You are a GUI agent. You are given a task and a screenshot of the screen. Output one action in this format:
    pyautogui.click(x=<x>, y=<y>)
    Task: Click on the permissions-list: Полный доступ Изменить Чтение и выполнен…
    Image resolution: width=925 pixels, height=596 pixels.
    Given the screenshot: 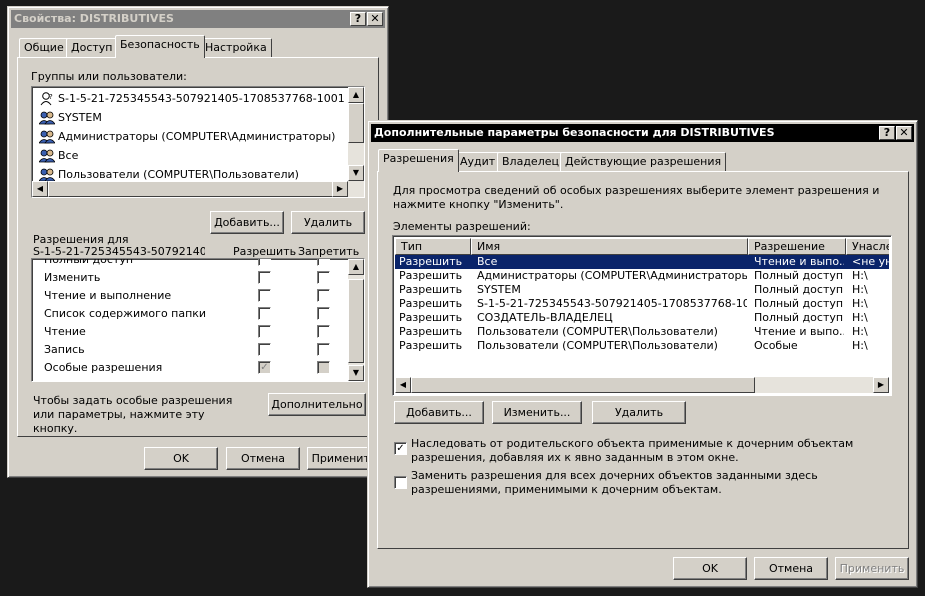 What is the action you would take?
    pyautogui.click(x=198, y=320)
    